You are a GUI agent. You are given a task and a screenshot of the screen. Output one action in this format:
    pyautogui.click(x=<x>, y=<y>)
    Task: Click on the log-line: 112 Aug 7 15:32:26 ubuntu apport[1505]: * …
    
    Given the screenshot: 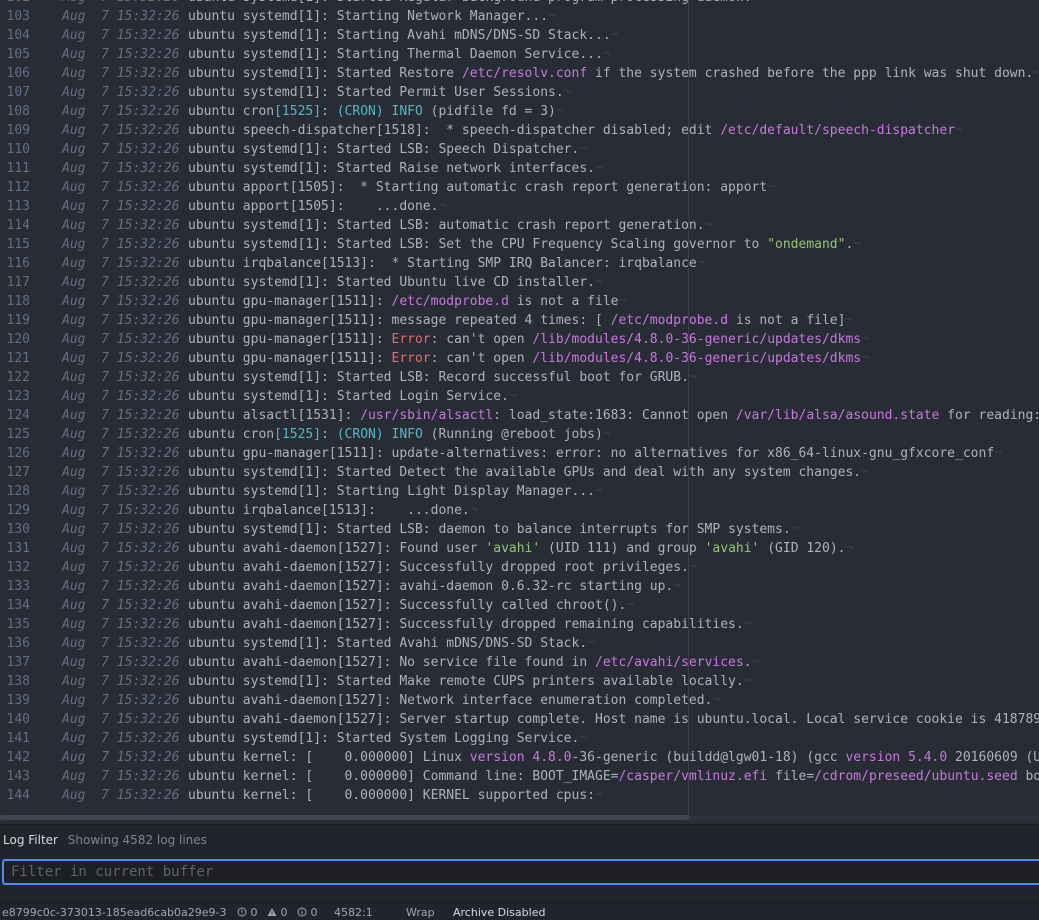 What is the action you would take?
    pyautogui.click(x=519, y=187)
    